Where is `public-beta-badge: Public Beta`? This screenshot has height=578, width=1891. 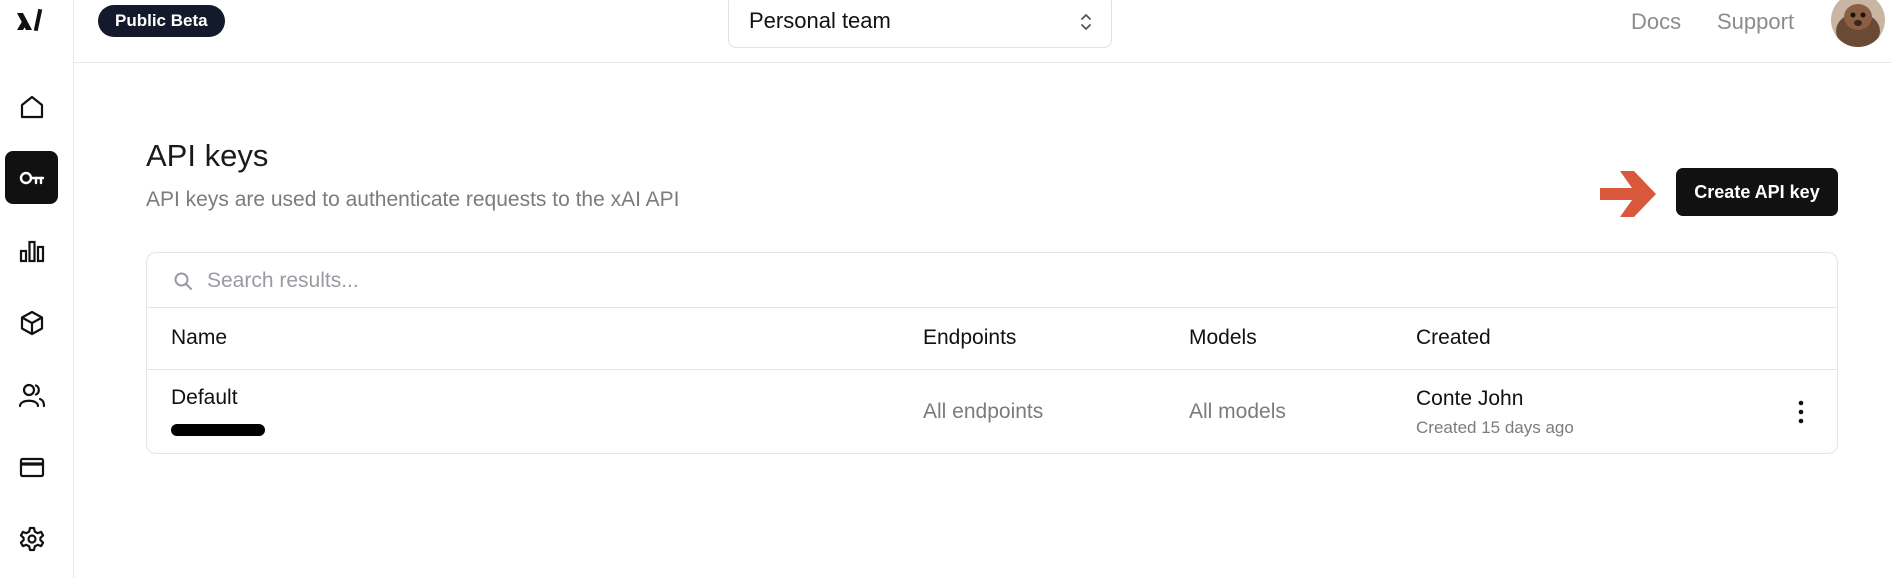 public-beta-badge: Public Beta is located at coordinates (161, 21).